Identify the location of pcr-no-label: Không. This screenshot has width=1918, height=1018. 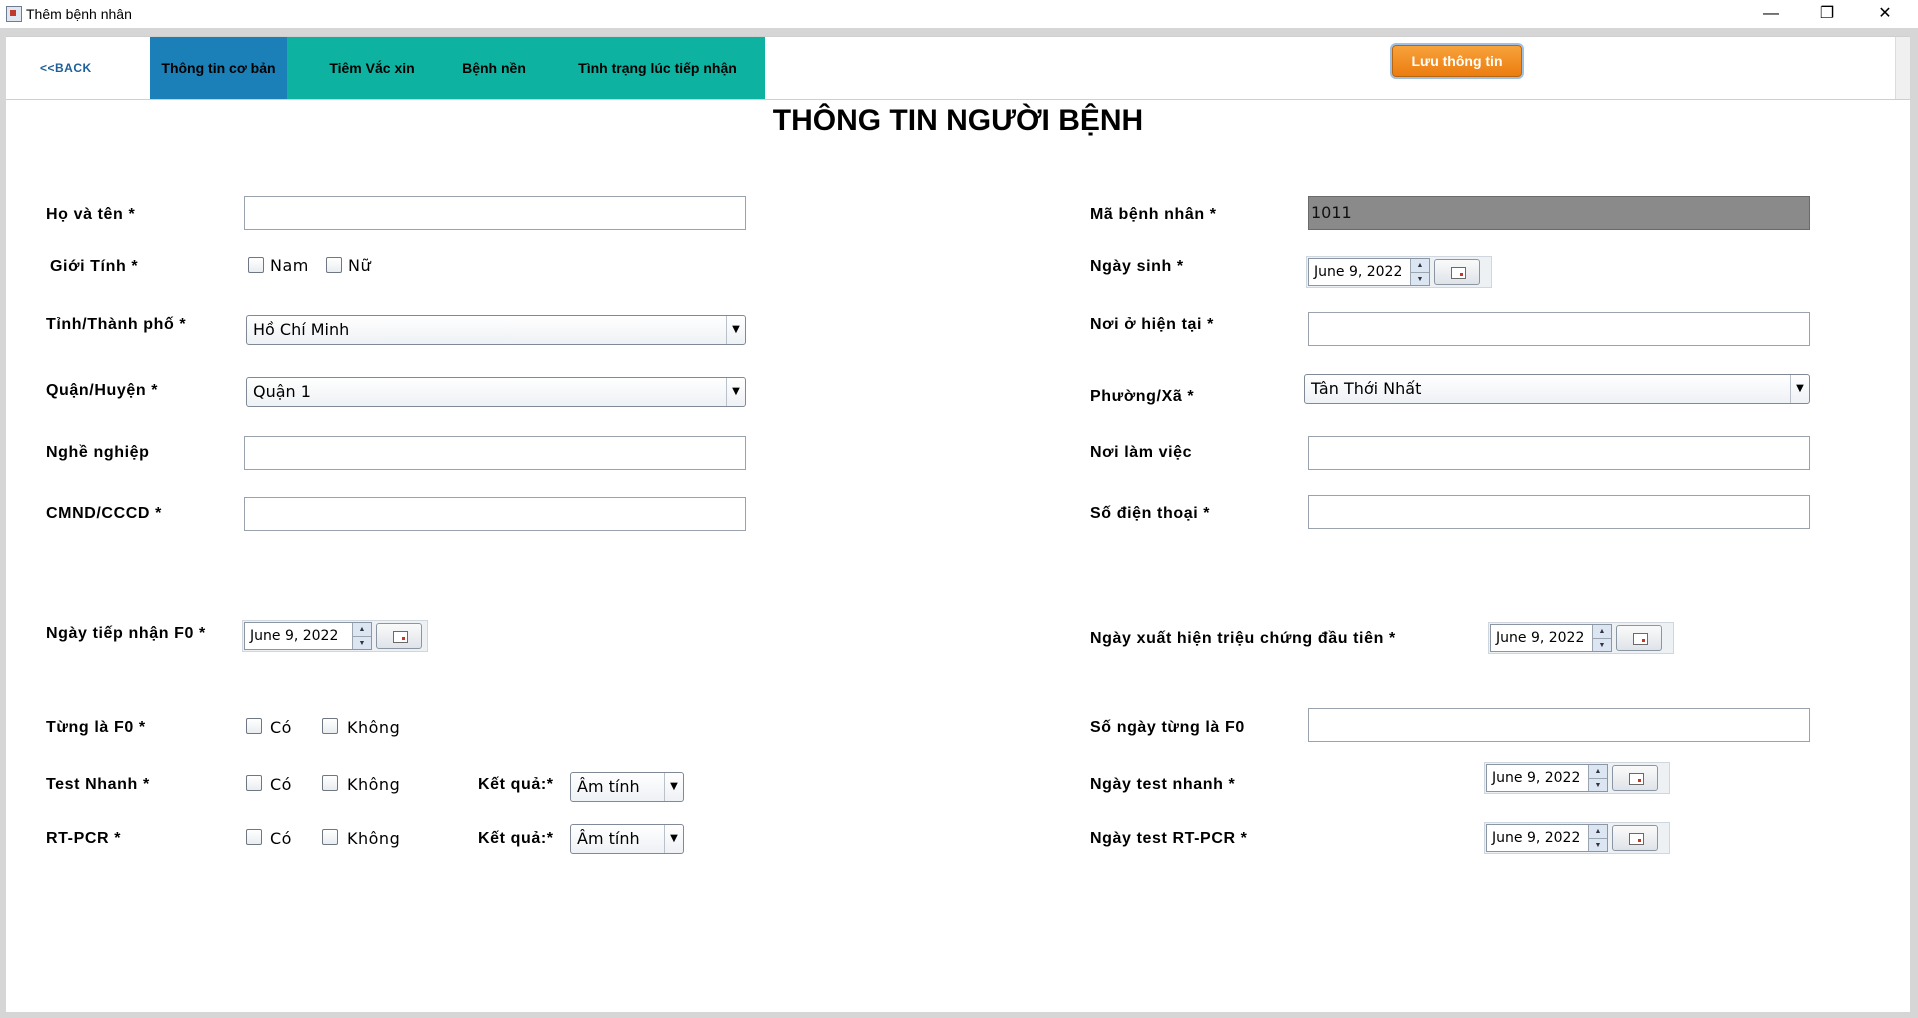
(374, 838).